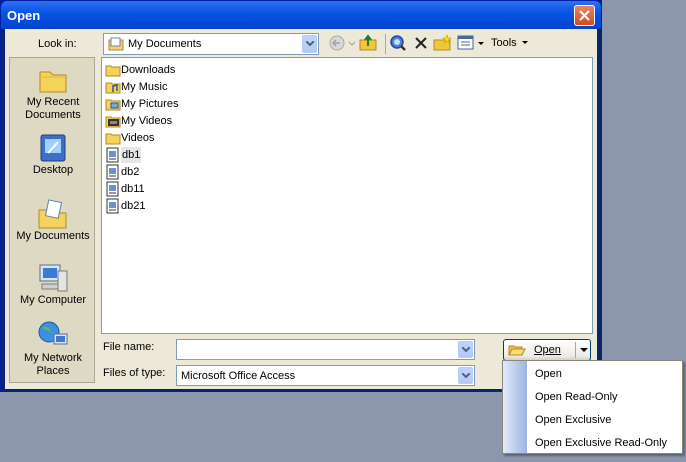 Image resolution: width=686 pixels, height=462 pixels. I want to click on menu-item-open-read-only: Open Read-Only, so click(576, 397).